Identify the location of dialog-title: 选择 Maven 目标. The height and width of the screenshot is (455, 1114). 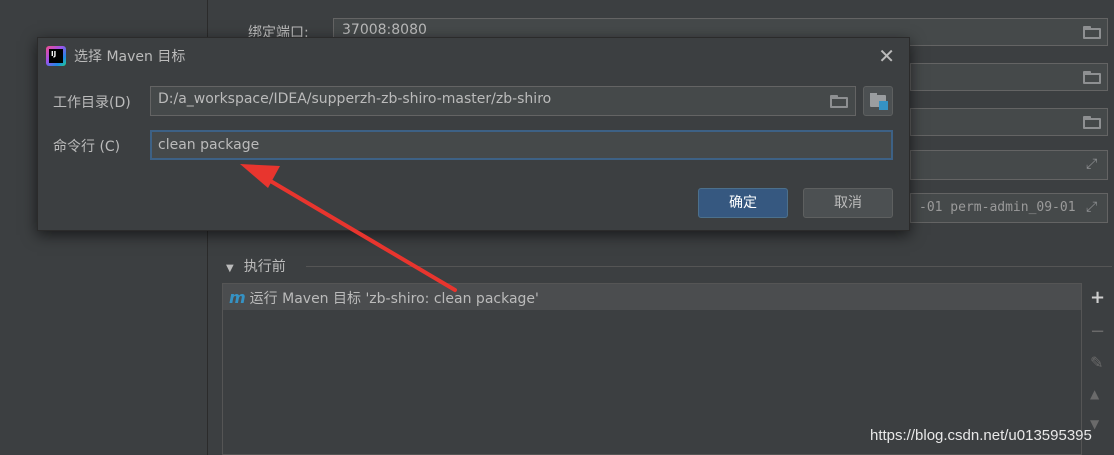
(130, 57).